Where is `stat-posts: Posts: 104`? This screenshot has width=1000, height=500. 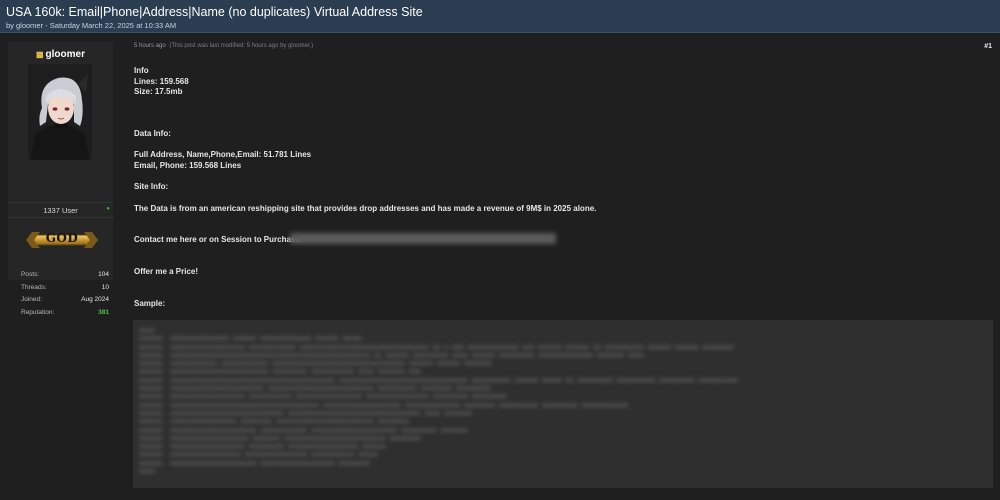 stat-posts: Posts: 104 is located at coordinates (65, 275).